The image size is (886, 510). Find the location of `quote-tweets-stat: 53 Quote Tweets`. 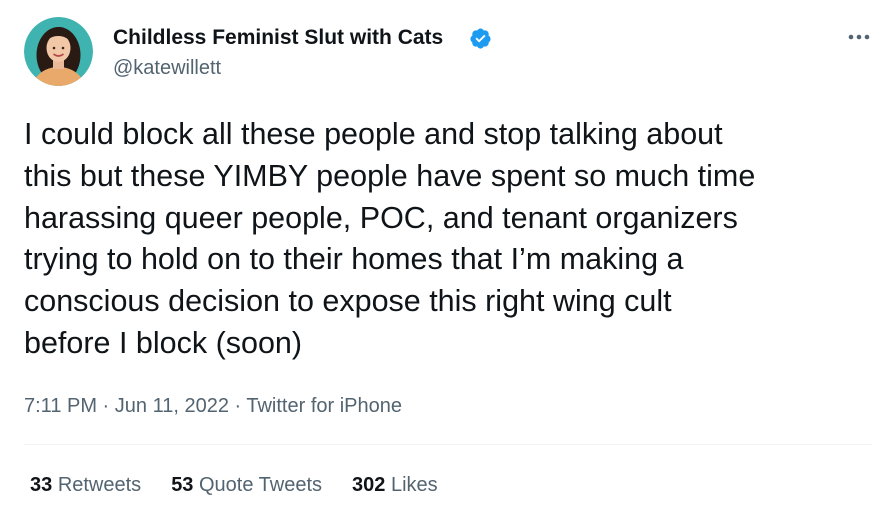

quote-tweets-stat: 53 Quote Tweets is located at coordinates (246, 485).